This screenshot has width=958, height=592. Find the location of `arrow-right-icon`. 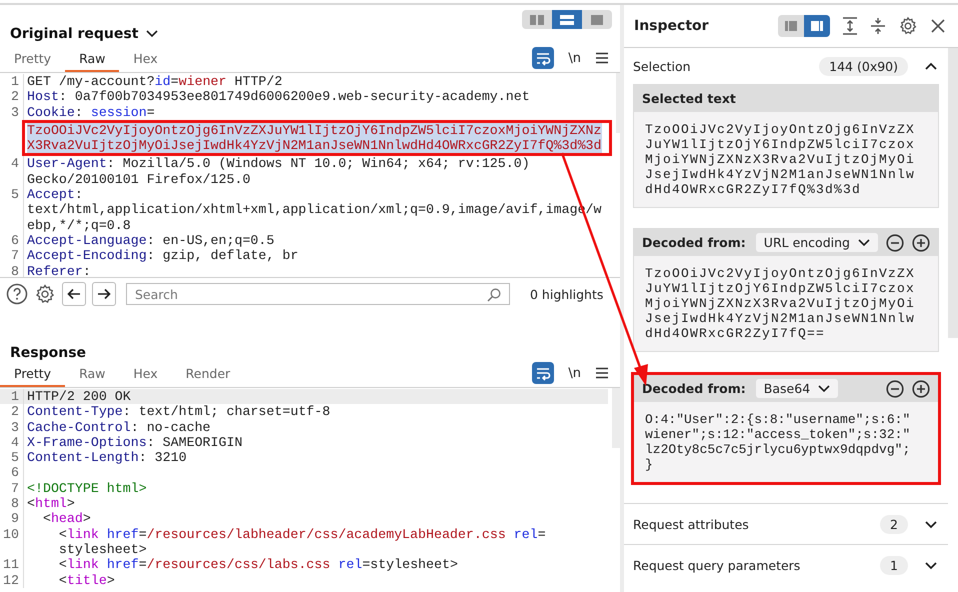

arrow-right-icon is located at coordinates (104, 294).